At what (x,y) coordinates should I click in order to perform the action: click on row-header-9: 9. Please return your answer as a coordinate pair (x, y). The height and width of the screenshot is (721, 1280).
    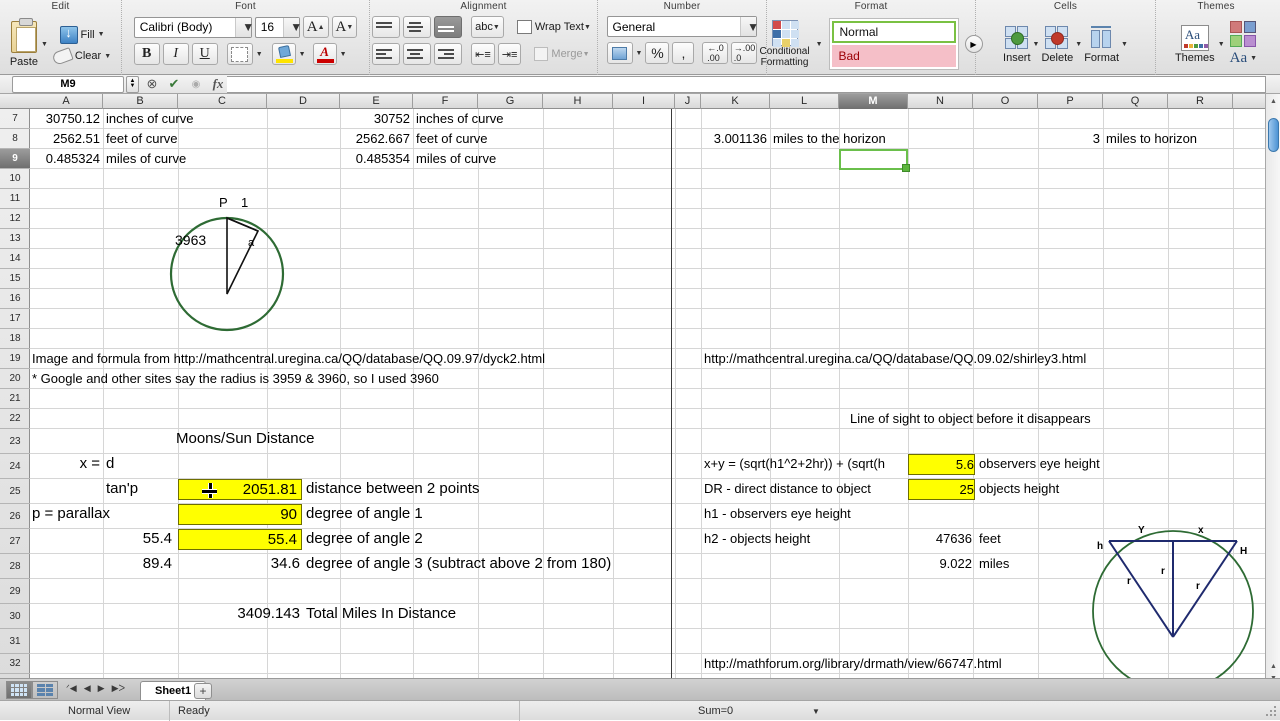
    Looking at the image, I should click on (15, 159).